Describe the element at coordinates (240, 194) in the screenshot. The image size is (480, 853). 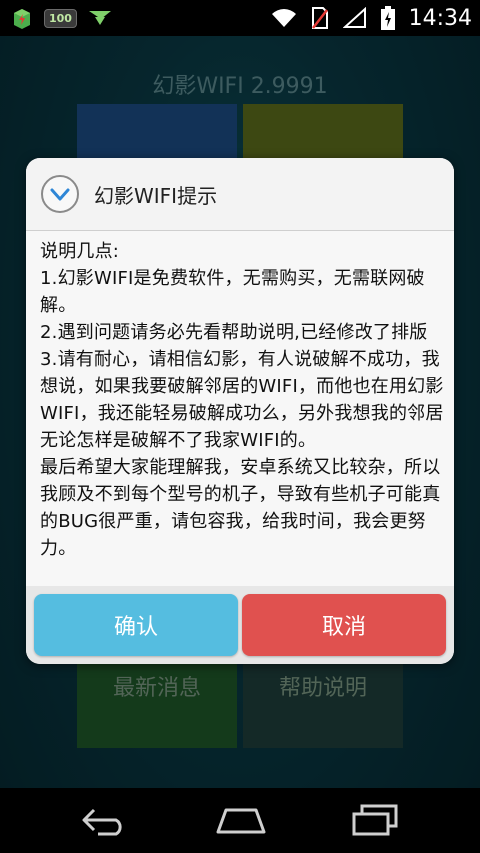
I see `dialog-header: 幻影WIFI提示` at that location.